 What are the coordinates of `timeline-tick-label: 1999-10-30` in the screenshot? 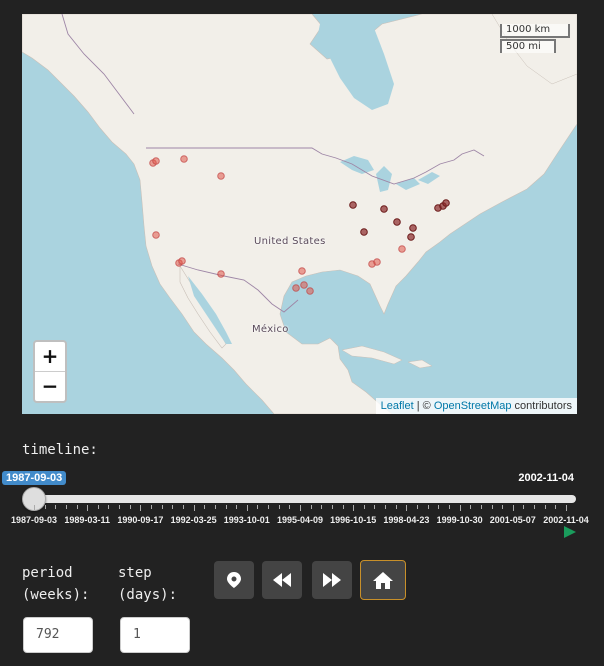 It's located at (459, 520).